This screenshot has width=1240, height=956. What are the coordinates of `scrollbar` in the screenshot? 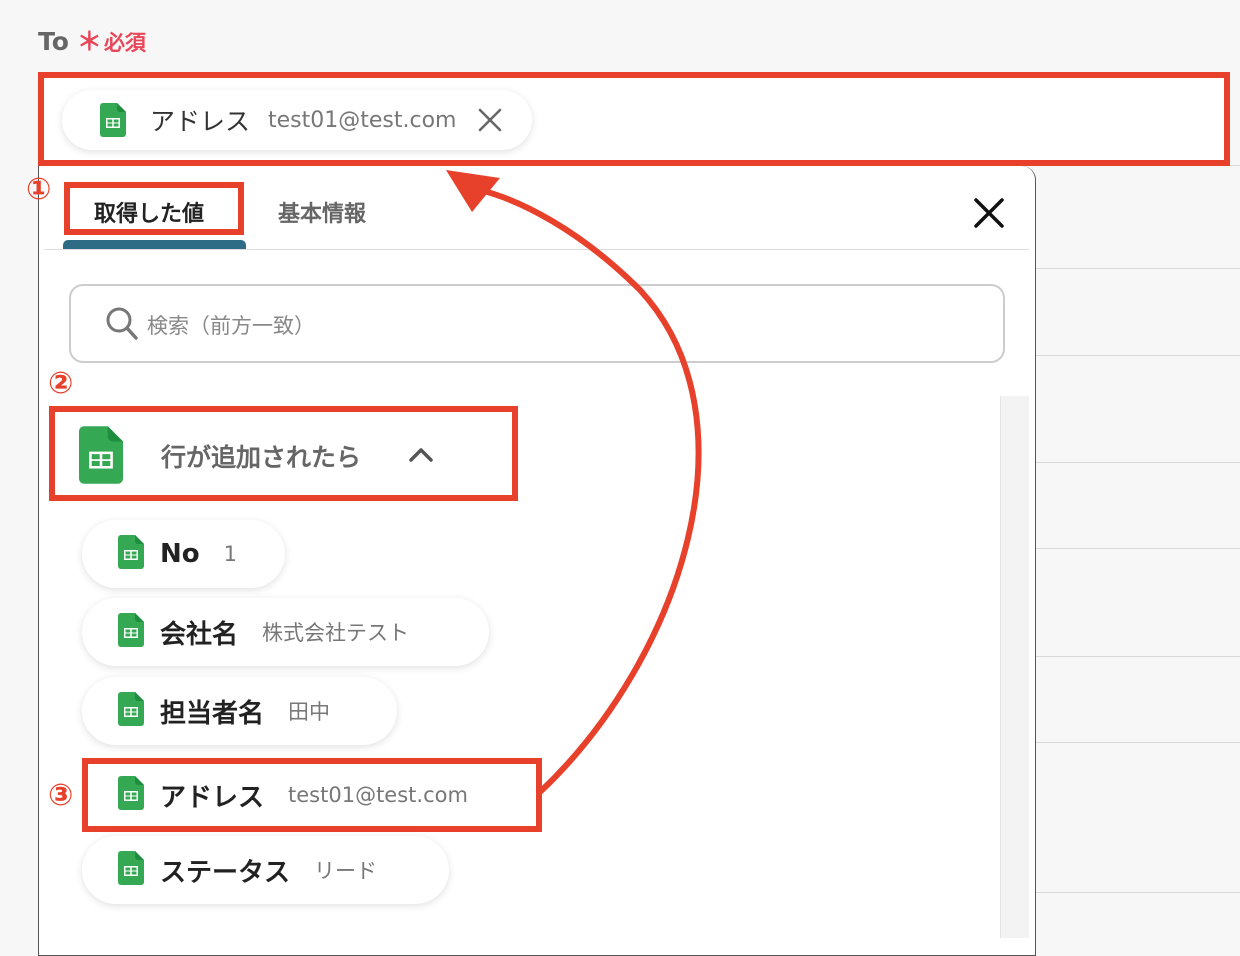 It's located at (1014, 667).